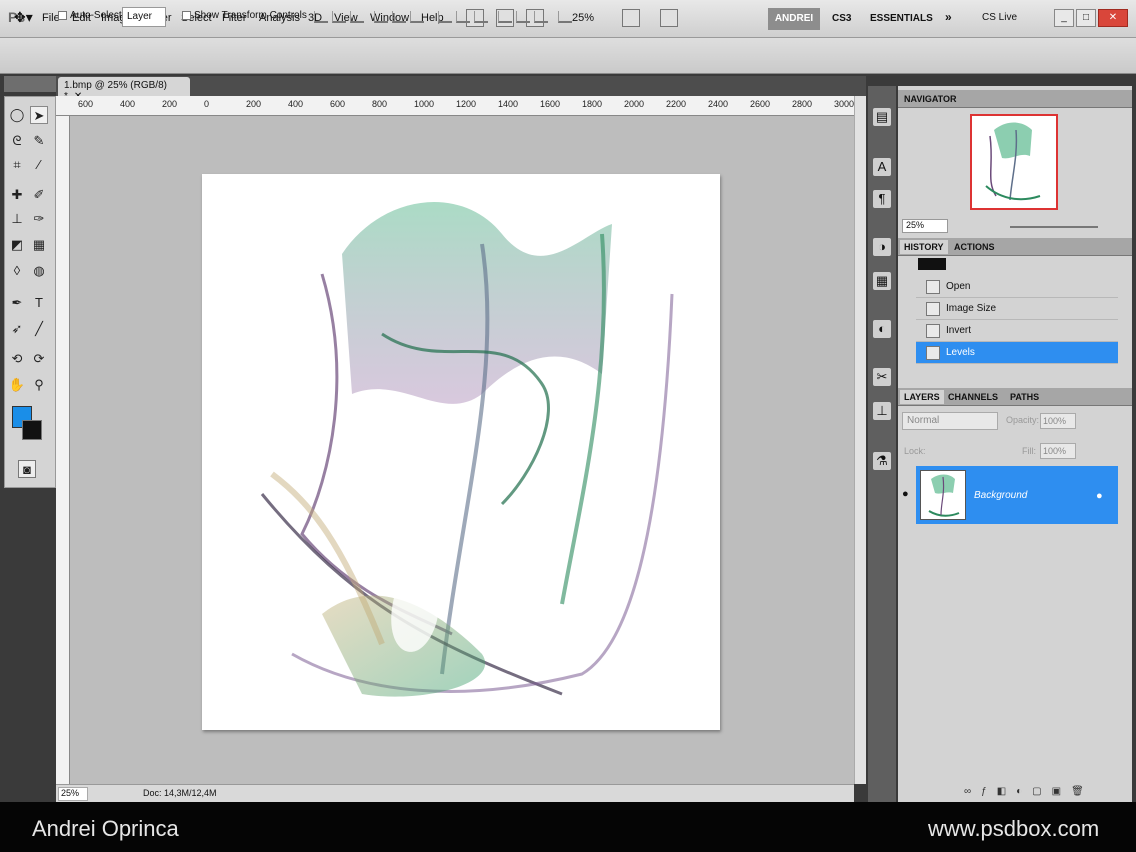  What do you see at coordinates (974, 247) in the screenshot?
I see `tab-actions: ACTIONS` at bounding box center [974, 247].